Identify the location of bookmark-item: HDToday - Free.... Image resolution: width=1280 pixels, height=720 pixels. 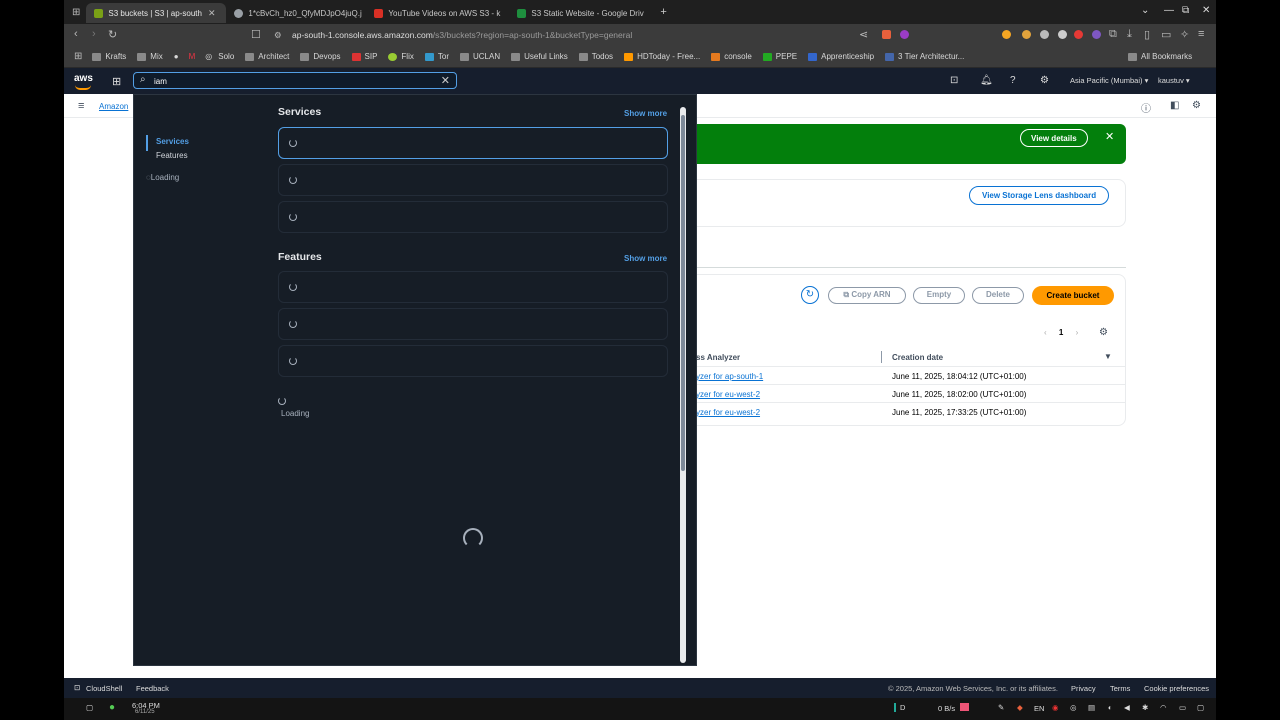
(662, 56).